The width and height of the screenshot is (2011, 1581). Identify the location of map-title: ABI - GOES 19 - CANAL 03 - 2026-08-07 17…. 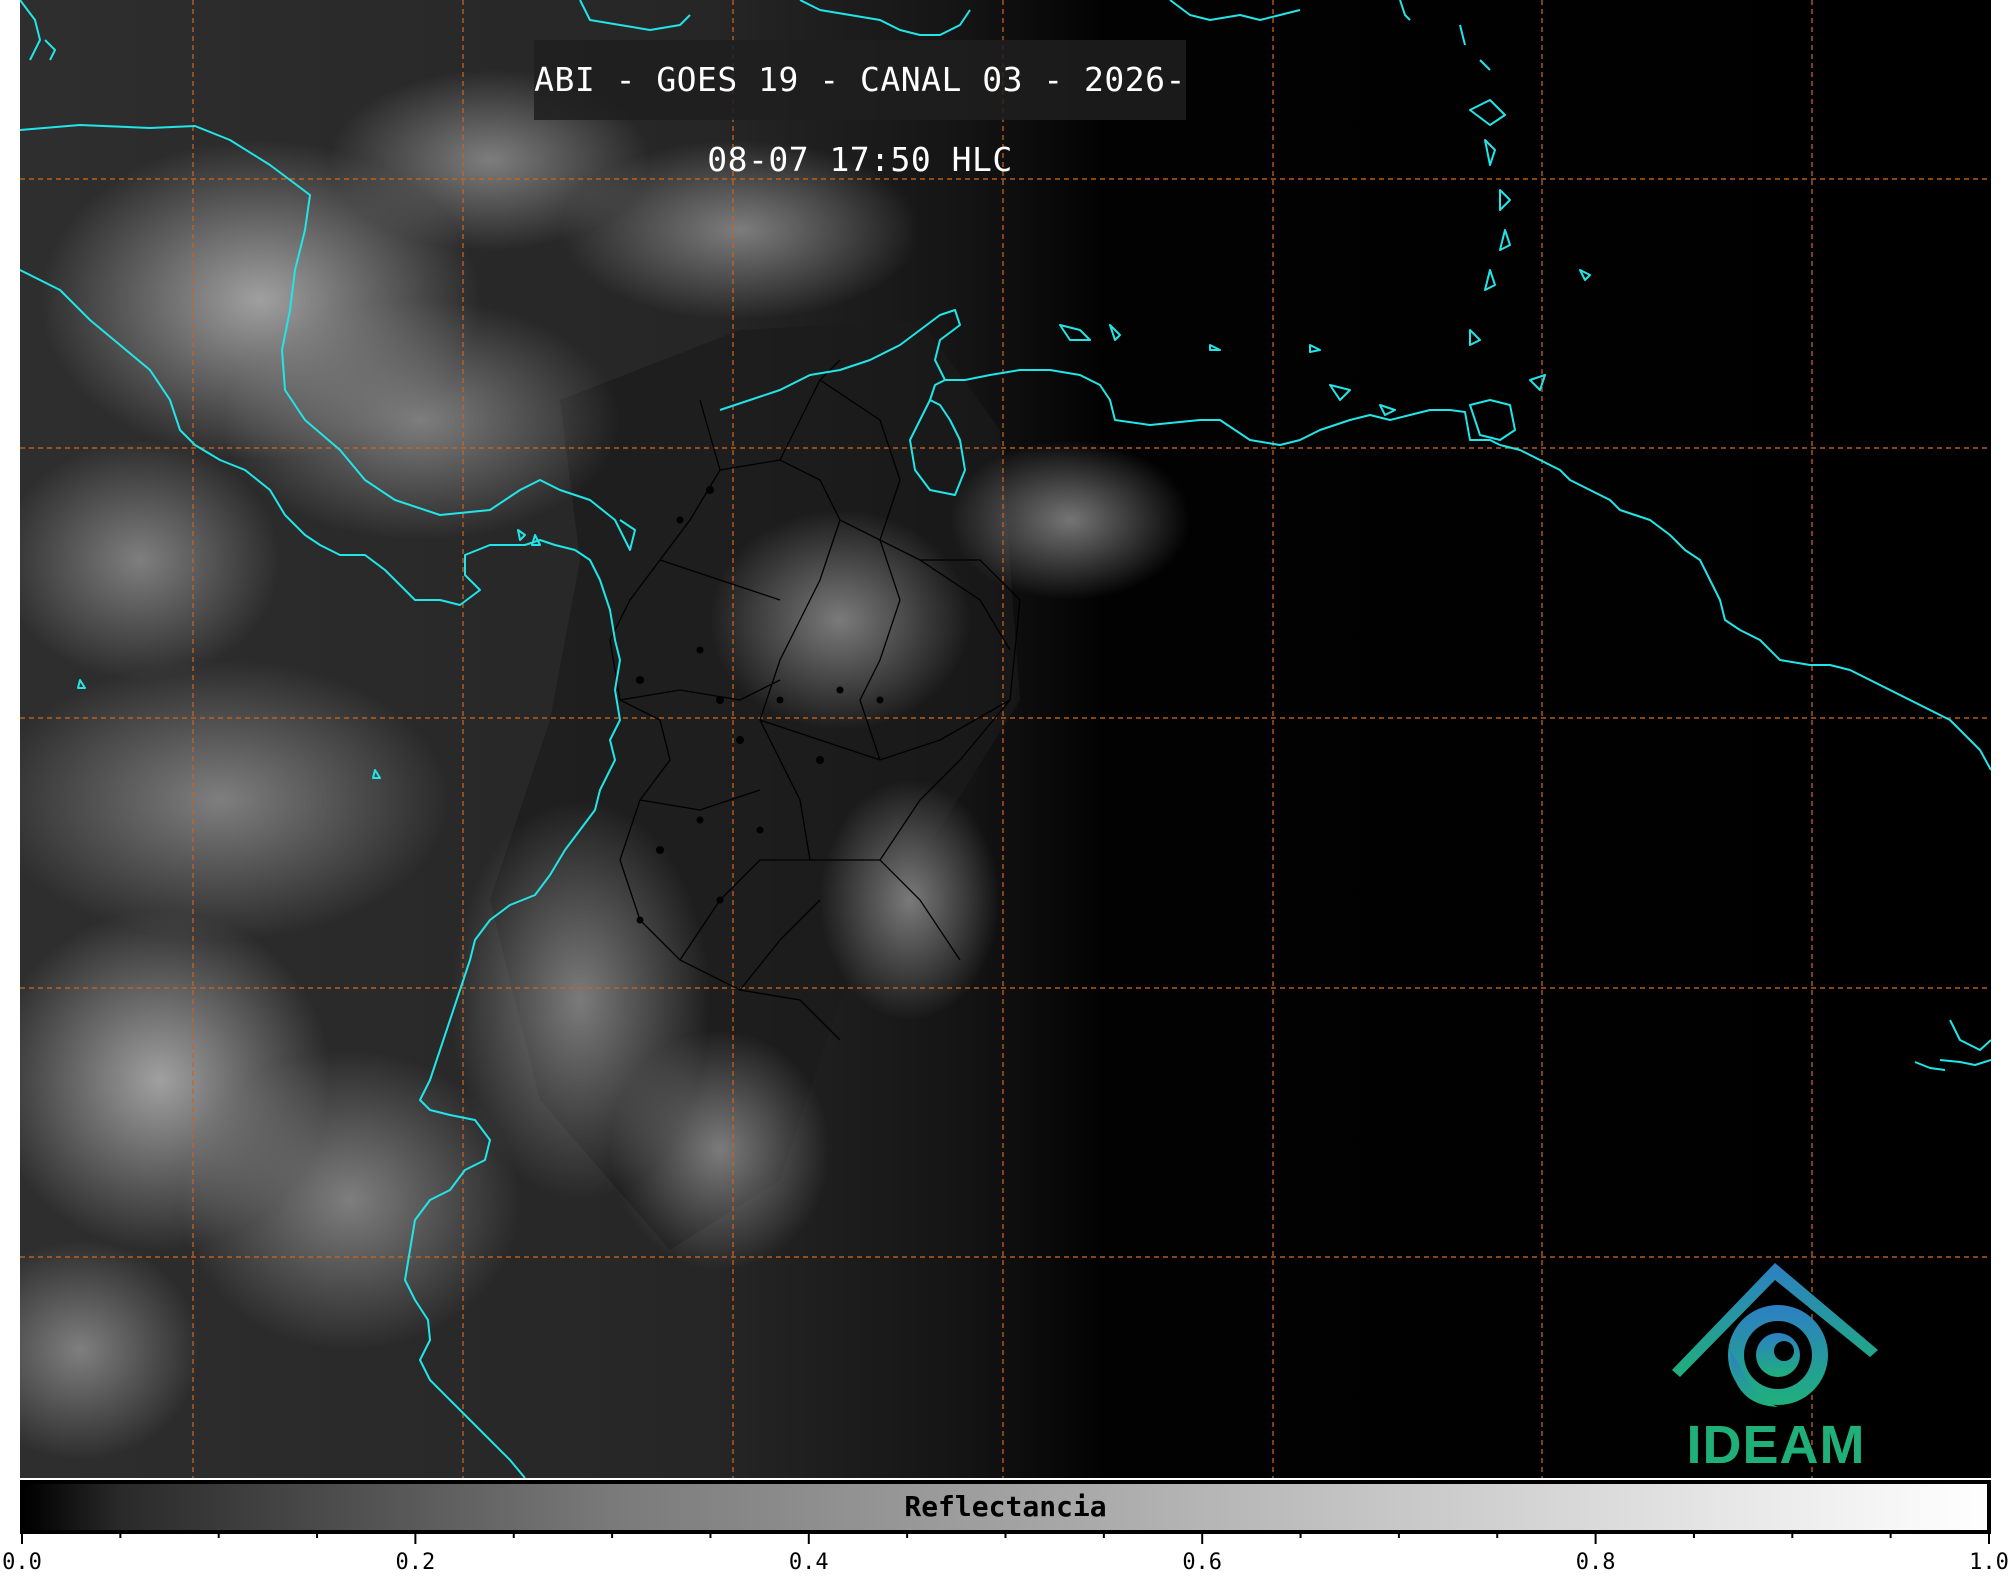
(860, 119).